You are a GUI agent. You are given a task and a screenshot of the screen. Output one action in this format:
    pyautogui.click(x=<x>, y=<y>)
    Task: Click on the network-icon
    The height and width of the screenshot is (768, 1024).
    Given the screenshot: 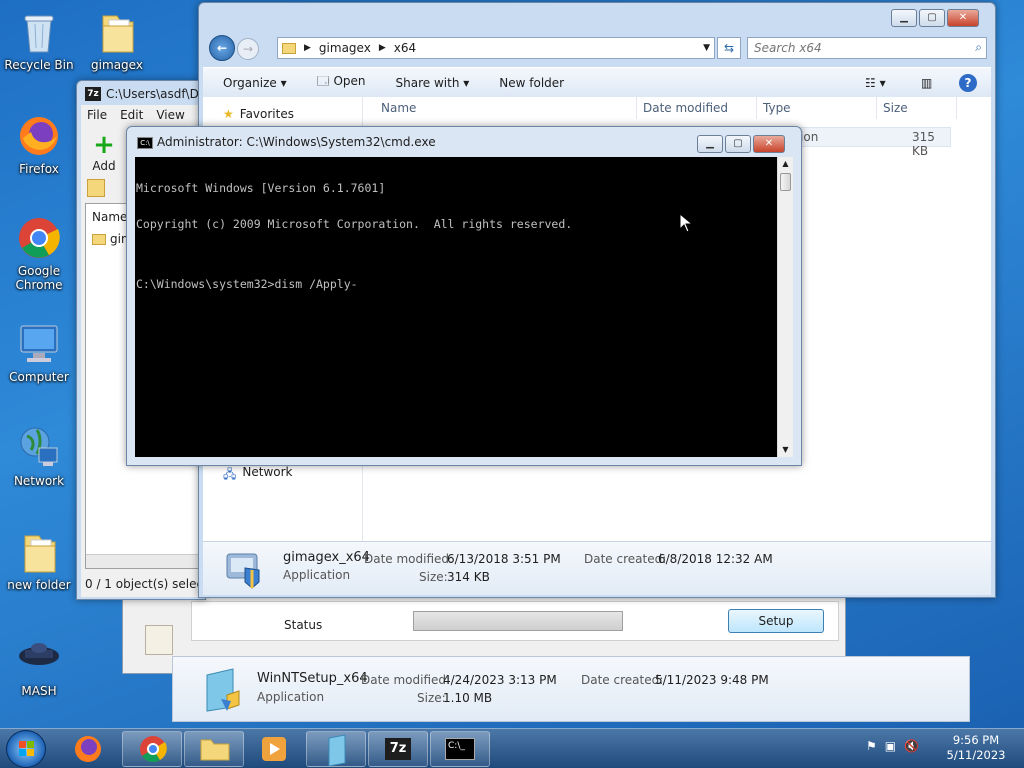 What is the action you would take?
    pyautogui.click(x=39, y=448)
    